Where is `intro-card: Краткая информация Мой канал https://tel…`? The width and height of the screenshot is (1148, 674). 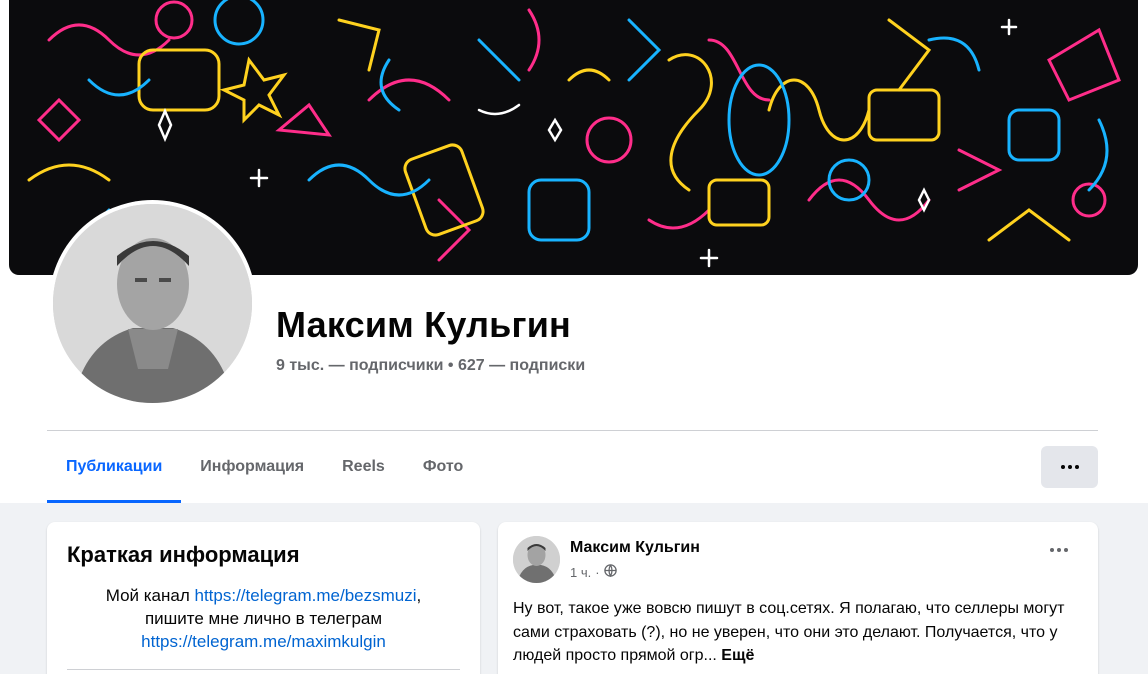
intro-card: Краткая информация Мой канал https://tel… is located at coordinates (263, 598).